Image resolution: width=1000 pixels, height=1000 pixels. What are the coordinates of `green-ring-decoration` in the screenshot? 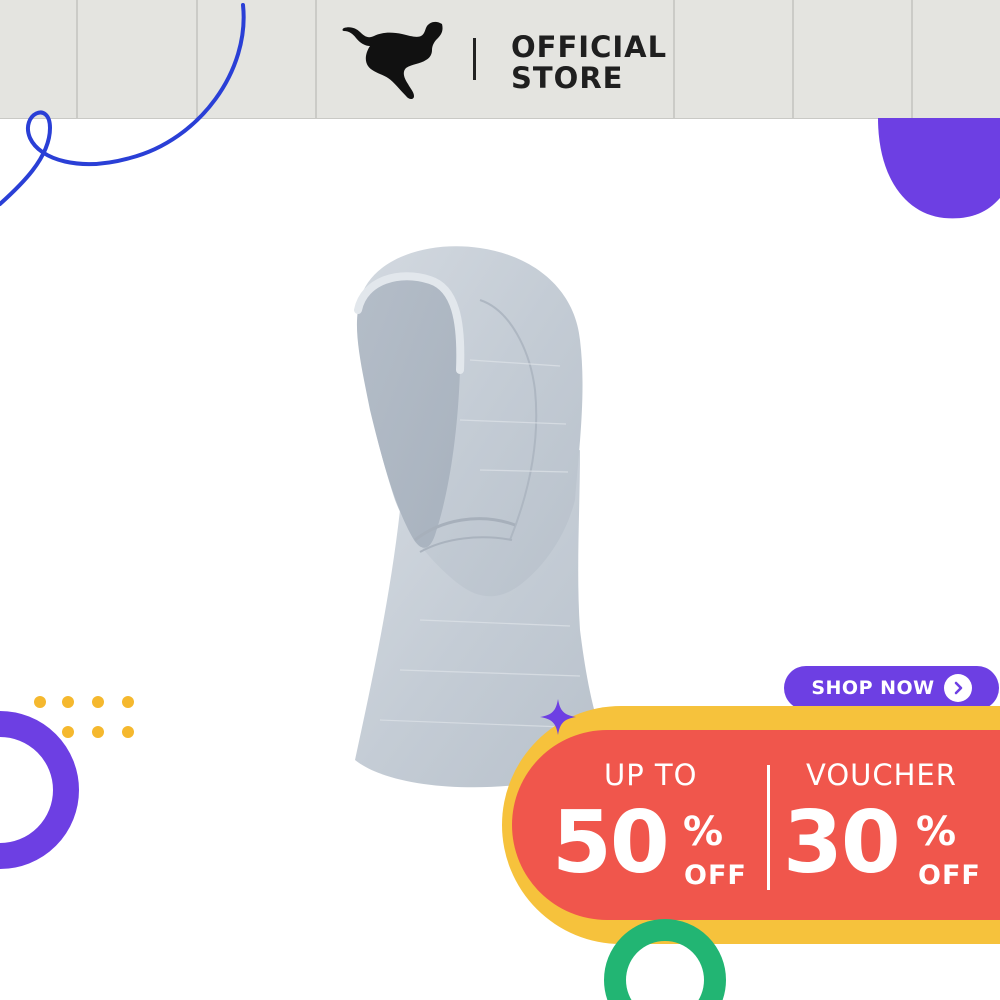 It's located at (665, 959).